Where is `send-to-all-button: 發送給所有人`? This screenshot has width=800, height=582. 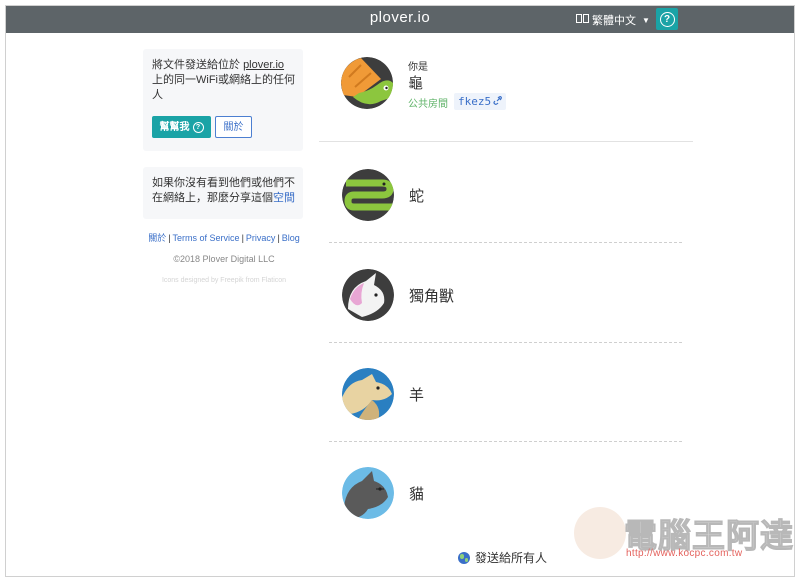
send-to-all-button: 發送給所有人 is located at coordinates (502, 557).